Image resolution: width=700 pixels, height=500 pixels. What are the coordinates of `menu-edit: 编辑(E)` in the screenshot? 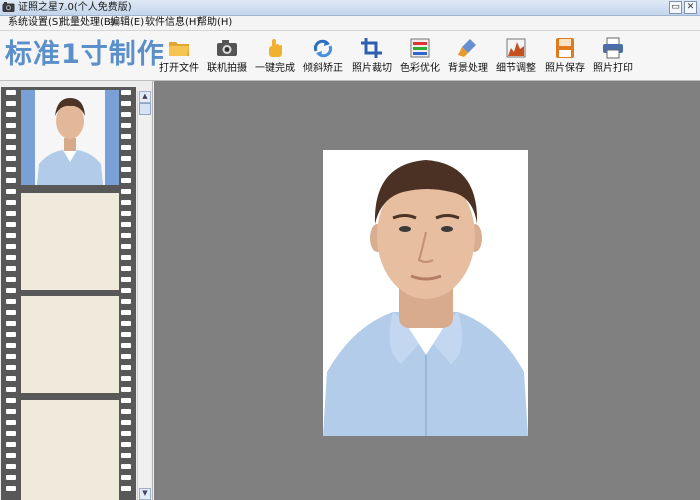 It's located at (127, 23).